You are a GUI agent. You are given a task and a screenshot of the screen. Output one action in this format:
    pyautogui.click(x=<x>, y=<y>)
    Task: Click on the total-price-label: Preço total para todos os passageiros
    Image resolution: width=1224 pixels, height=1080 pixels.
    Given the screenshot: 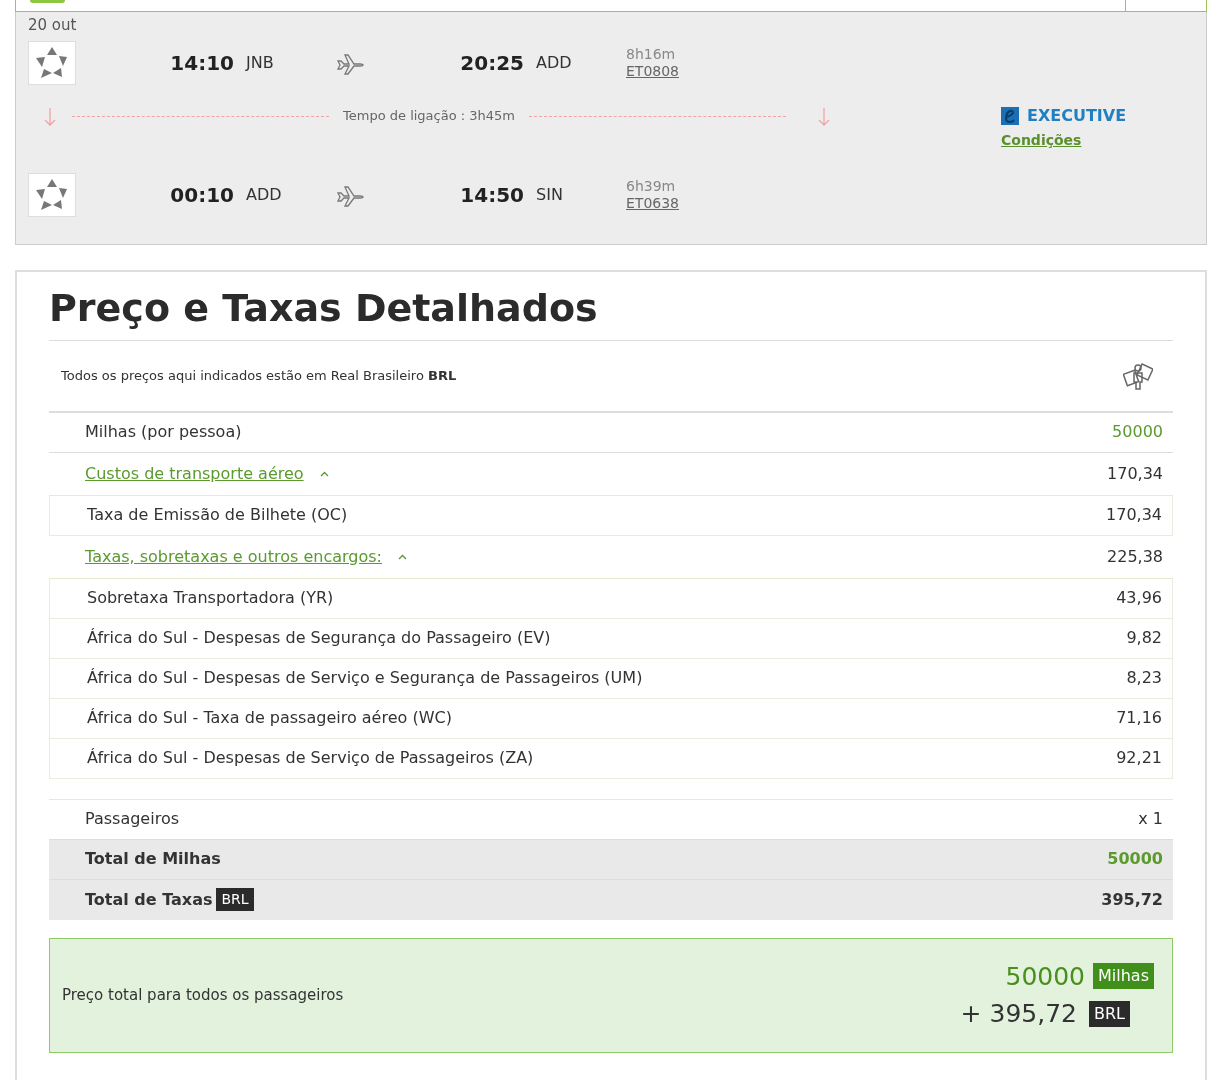 What is the action you would take?
    pyautogui.click(x=203, y=995)
    